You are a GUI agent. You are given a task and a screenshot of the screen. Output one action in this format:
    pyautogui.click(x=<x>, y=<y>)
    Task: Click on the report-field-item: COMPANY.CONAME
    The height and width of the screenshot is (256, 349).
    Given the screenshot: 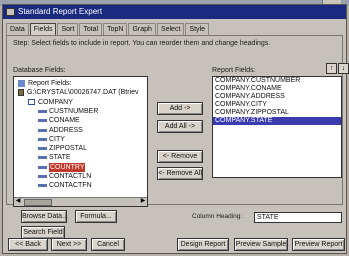 What is the action you would take?
    pyautogui.click(x=277, y=89)
    